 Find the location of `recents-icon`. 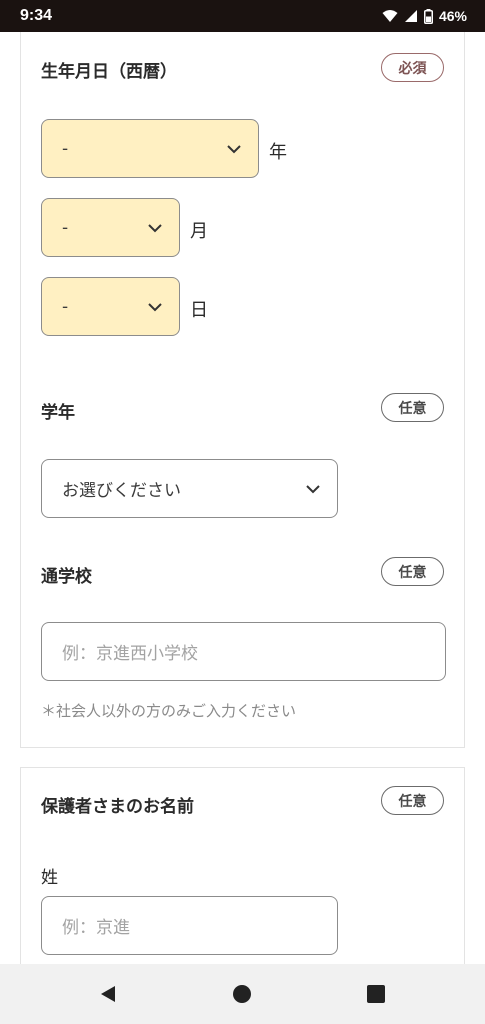

recents-icon is located at coordinates (376, 994).